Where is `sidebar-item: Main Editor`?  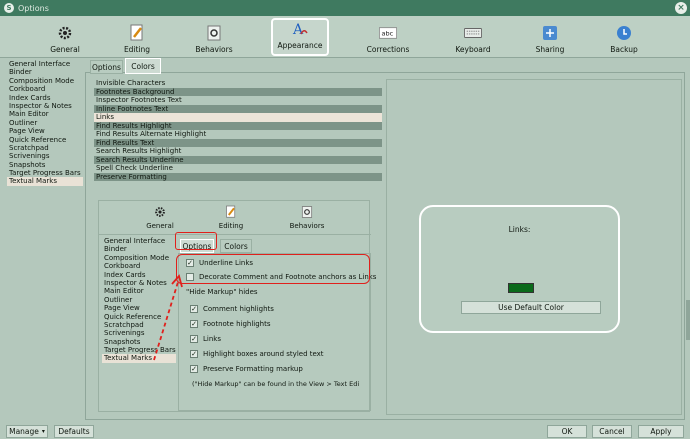 sidebar-item: Main Editor is located at coordinates (45, 114).